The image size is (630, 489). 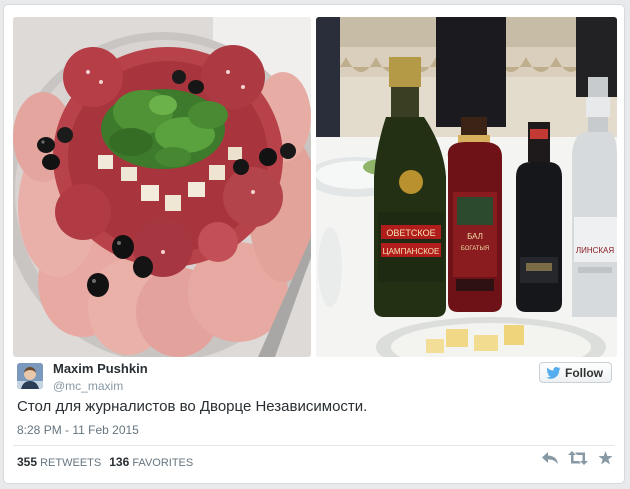 What do you see at coordinates (605, 458) in the screenshot?
I see `favorite-icon` at bounding box center [605, 458].